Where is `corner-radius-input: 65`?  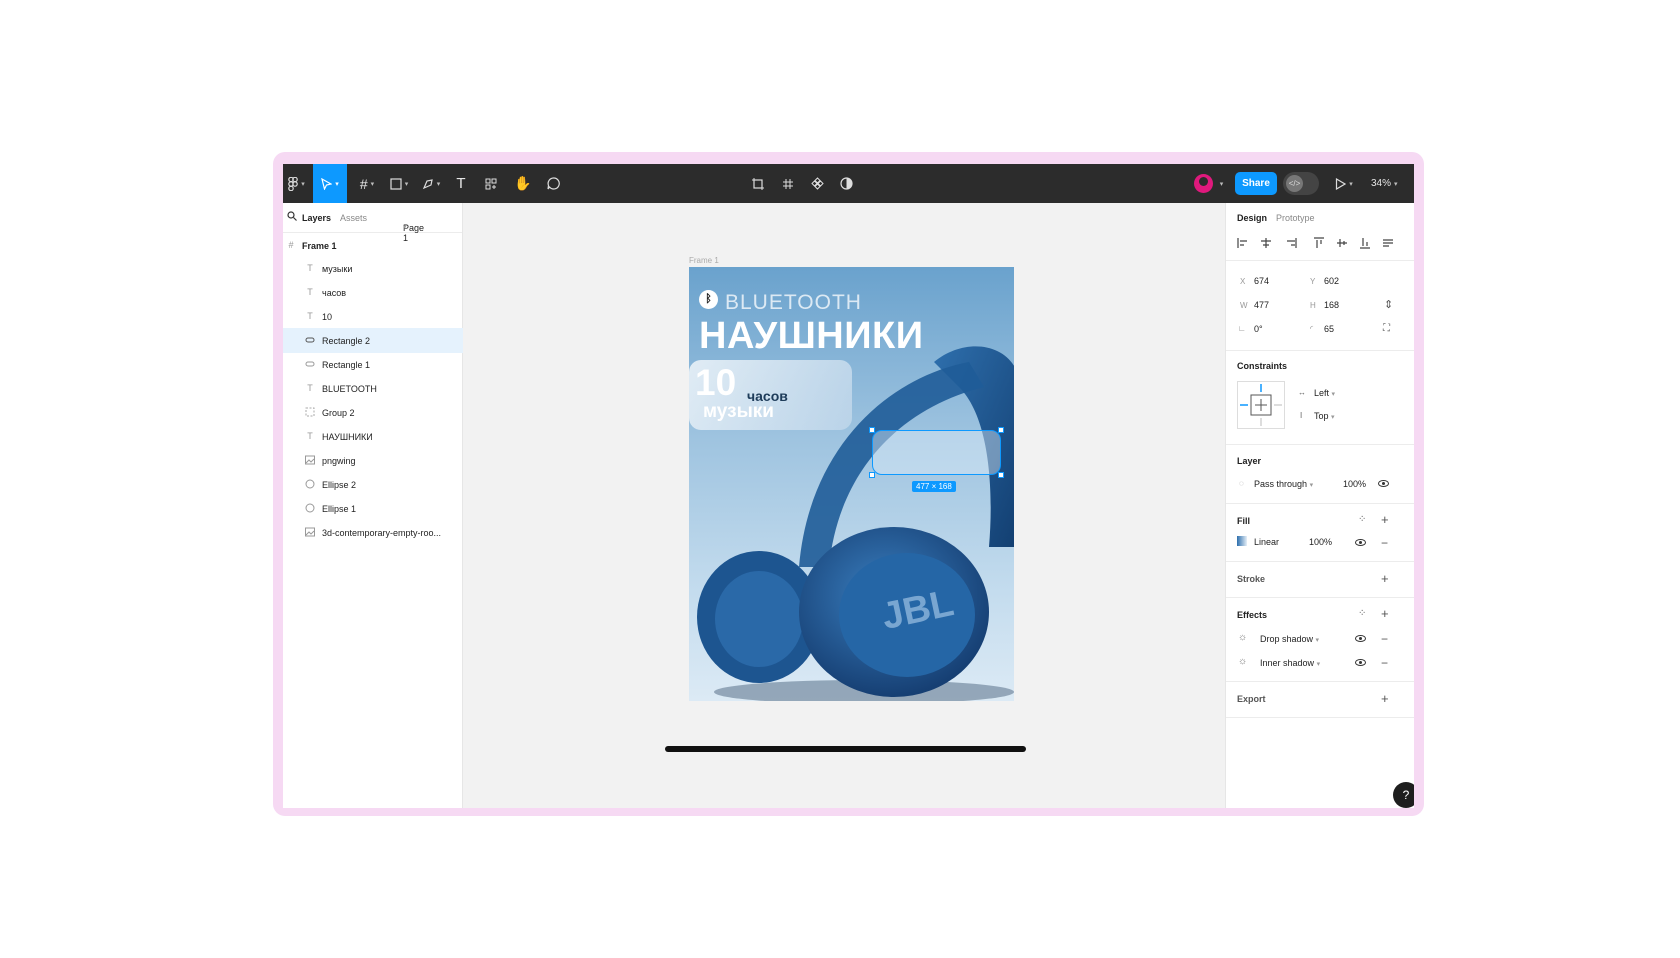 corner-radius-input: 65 is located at coordinates (1329, 329).